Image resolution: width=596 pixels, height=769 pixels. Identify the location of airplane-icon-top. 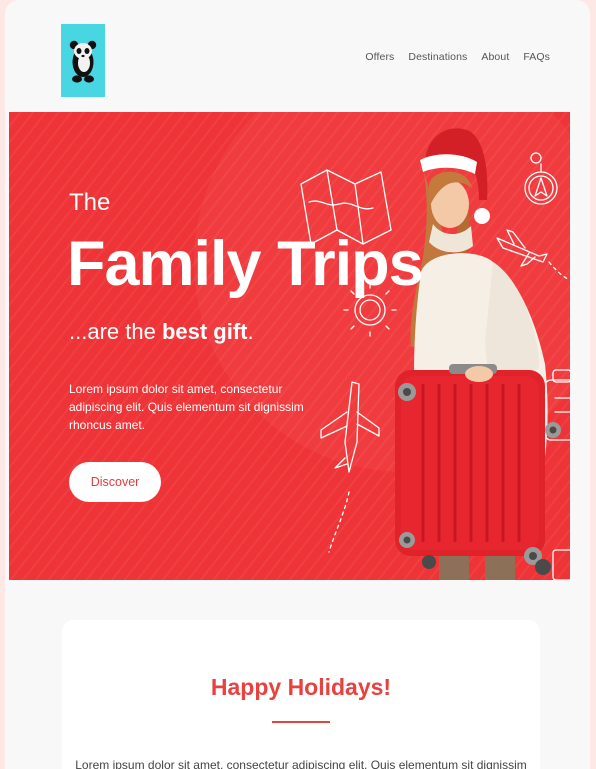
(533, 255).